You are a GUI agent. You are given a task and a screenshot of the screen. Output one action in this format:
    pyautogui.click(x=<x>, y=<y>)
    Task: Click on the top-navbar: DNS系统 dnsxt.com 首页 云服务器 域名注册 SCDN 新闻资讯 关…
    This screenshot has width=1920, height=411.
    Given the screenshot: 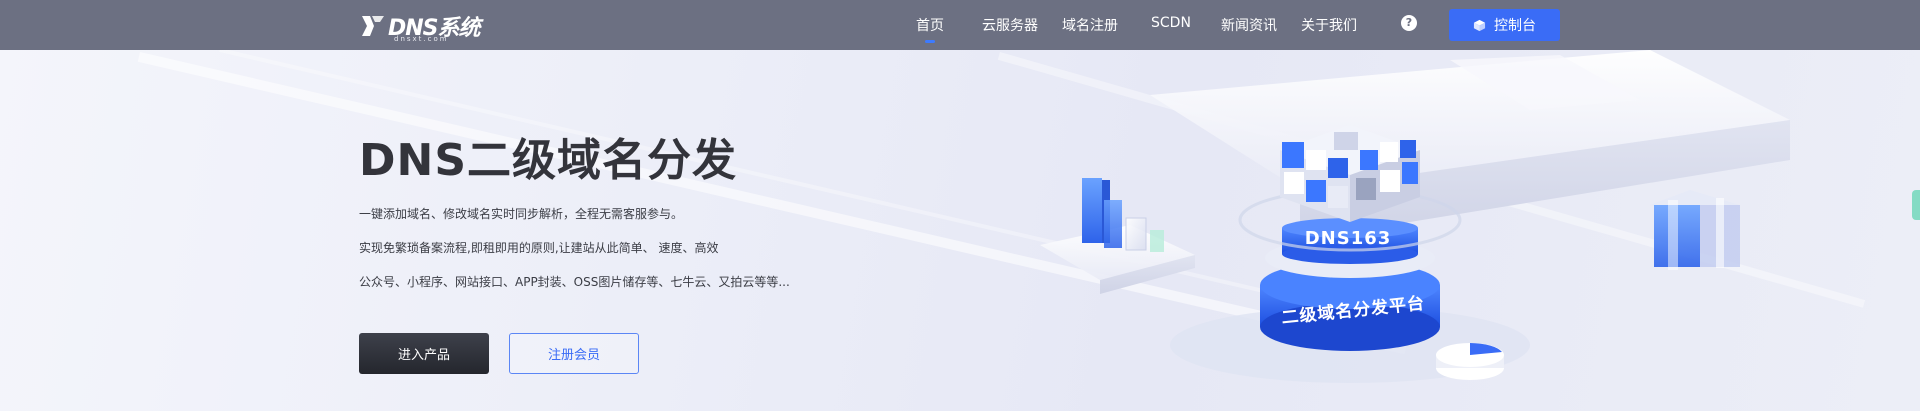 What is the action you would take?
    pyautogui.click(x=960, y=25)
    